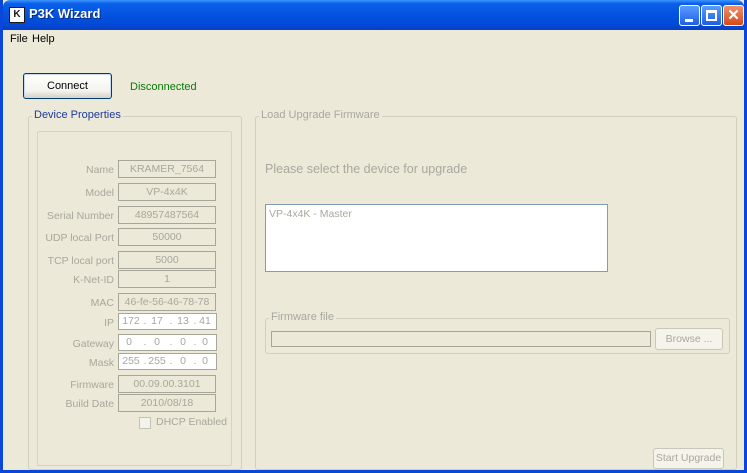  Describe the element at coordinates (92, 385) in the screenshot. I see `firmware-label: Firmware` at that location.